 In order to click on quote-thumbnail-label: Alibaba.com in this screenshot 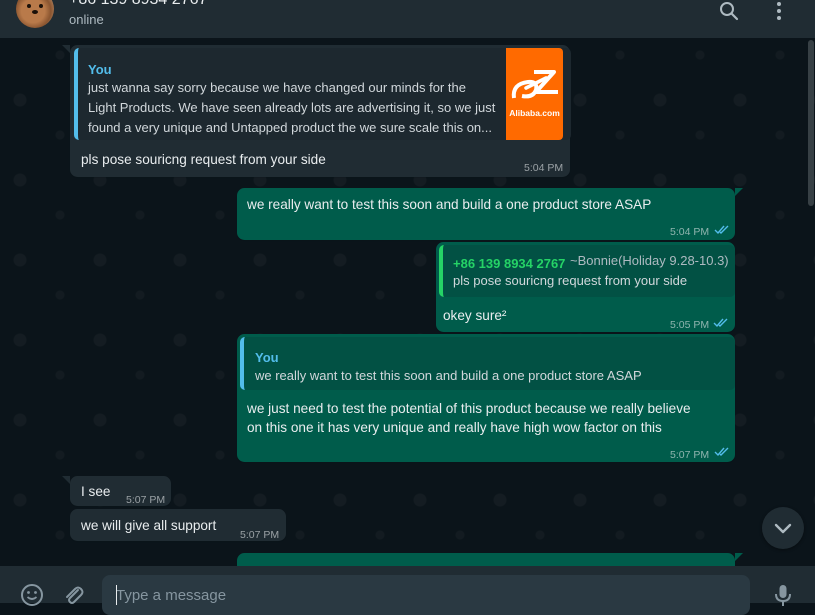, I will do `click(534, 113)`.